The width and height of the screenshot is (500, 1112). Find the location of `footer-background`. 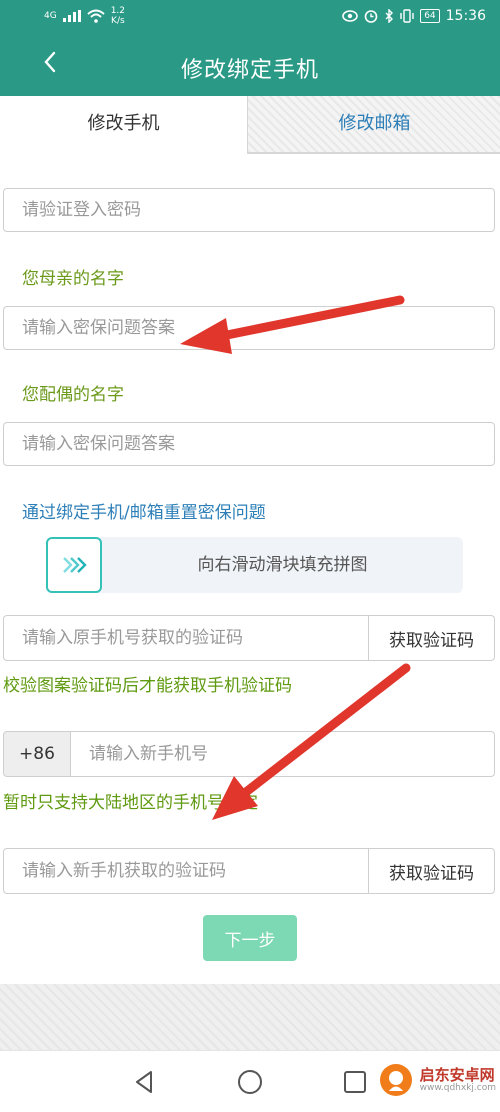

footer-background is located at coordinates (250, 1017).